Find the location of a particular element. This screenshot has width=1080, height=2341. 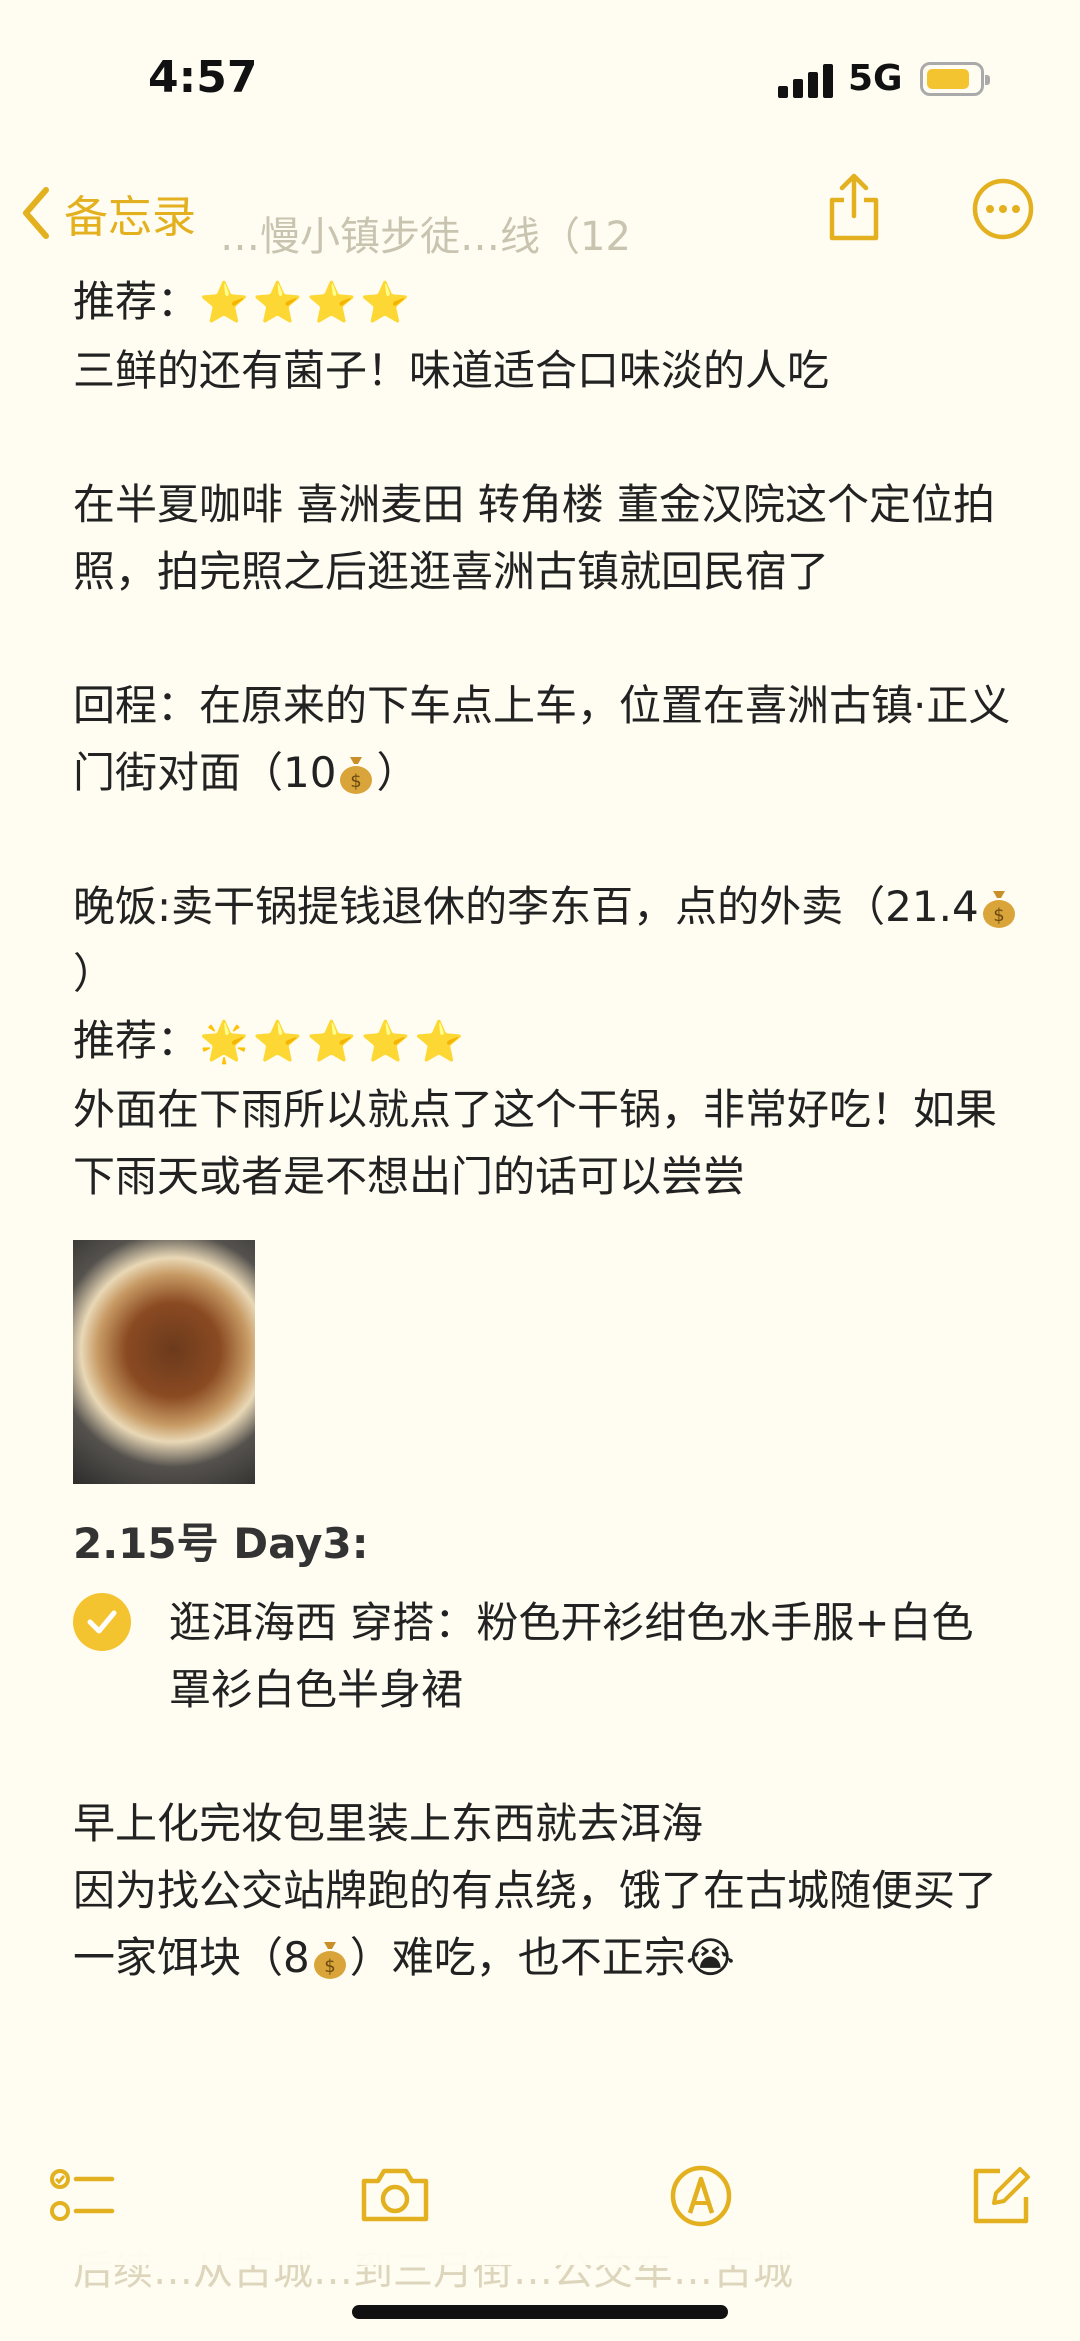

checklist-item: 逛洱海西 穿搭：粉色开衫绀色水手服+白色罩衫白色半身裙 is located at coordinates (548, 1656).